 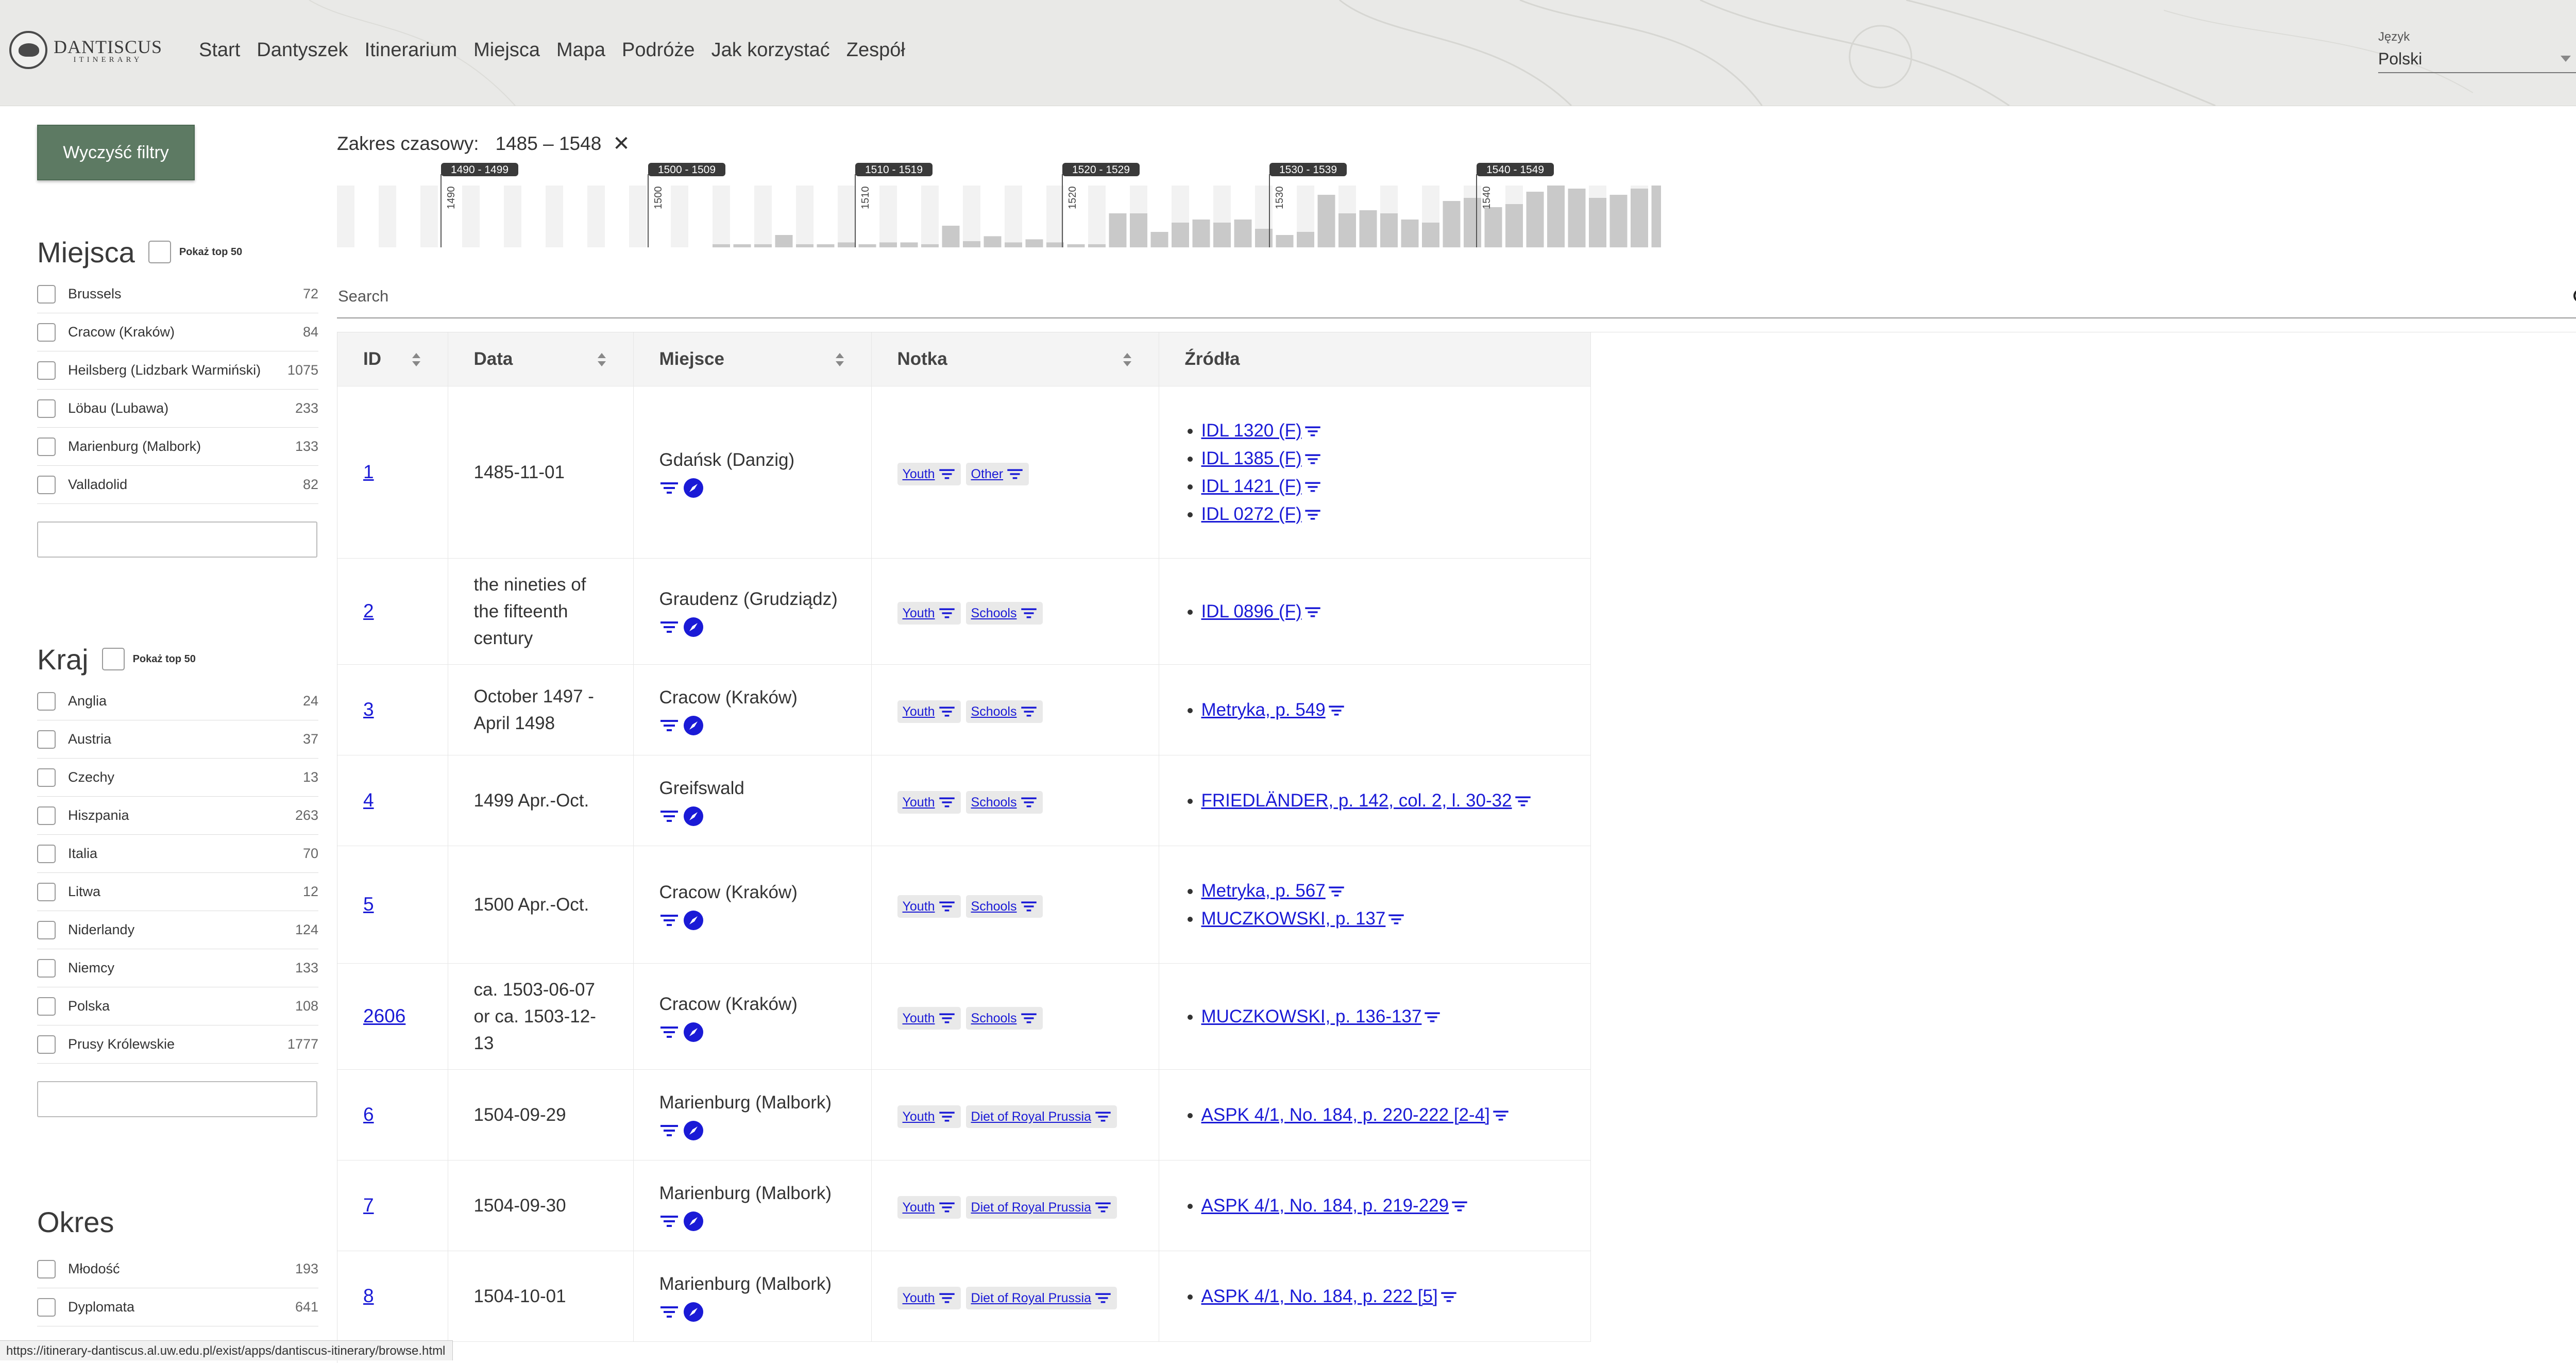 What do you see at coordinates (177, 539) in the screenshot?
I see `places-filter-input` at bounding box center [177, 539].